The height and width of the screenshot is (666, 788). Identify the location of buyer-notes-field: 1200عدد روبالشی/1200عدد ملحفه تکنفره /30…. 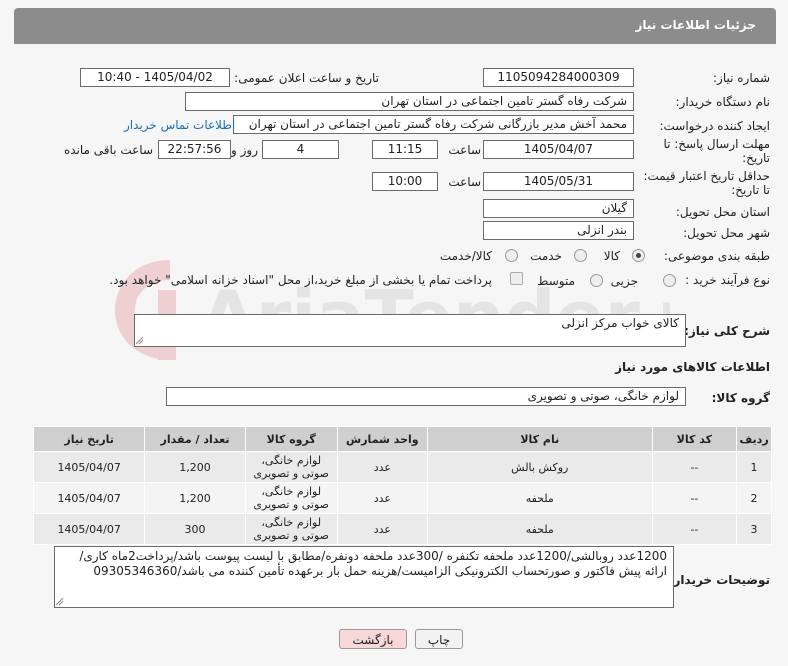
(364, 577).